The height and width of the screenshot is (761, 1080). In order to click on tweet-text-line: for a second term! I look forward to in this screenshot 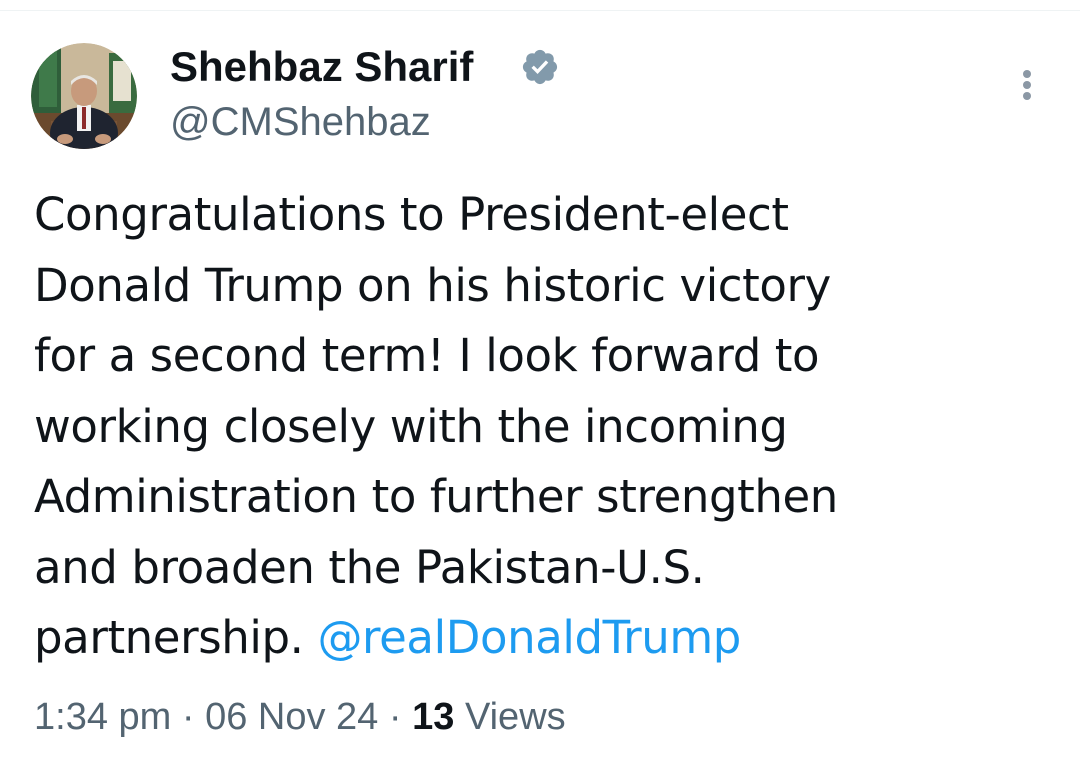, I will do `click(427, 355)`.